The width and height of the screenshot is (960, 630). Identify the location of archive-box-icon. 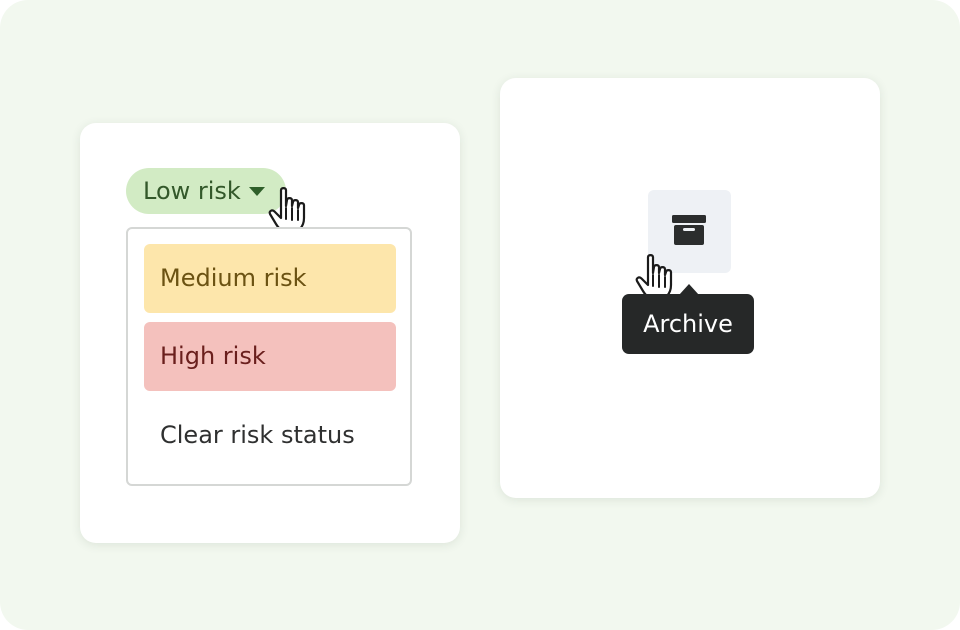
(689, 230).